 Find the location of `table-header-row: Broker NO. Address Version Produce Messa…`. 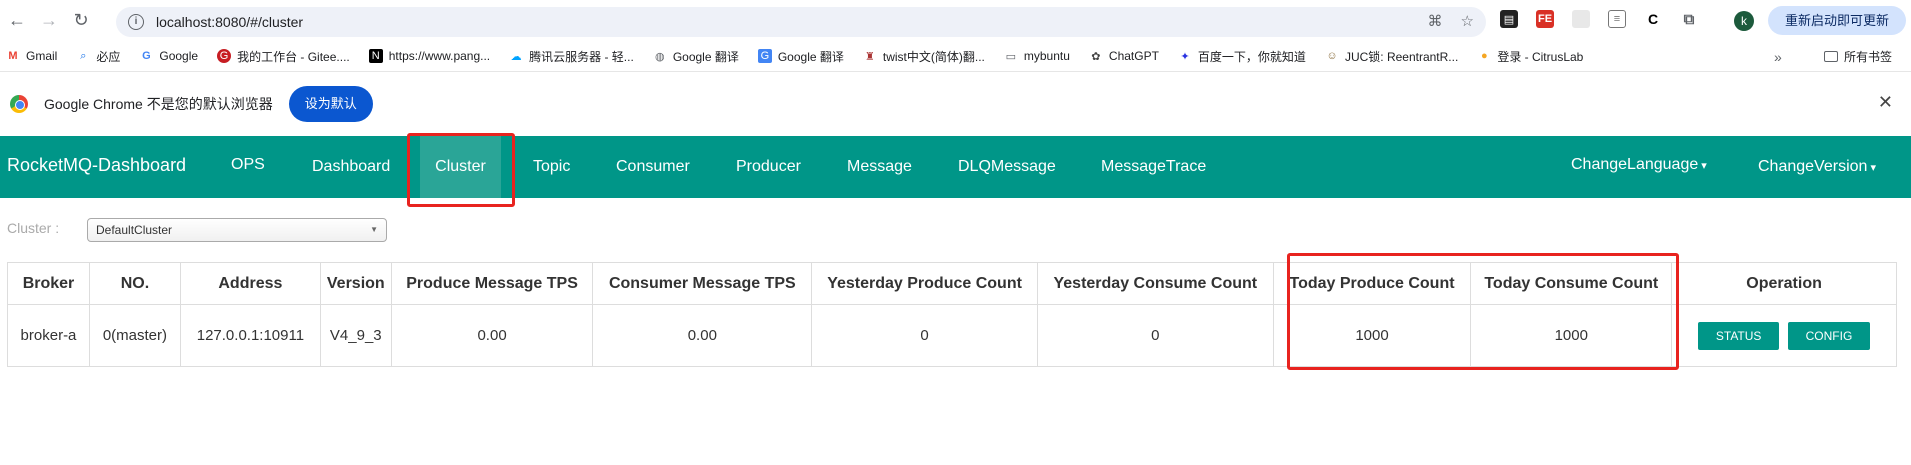

table-header-row: Broker NO. Address Version Produce Messa… is located at coordinates (952, 283).